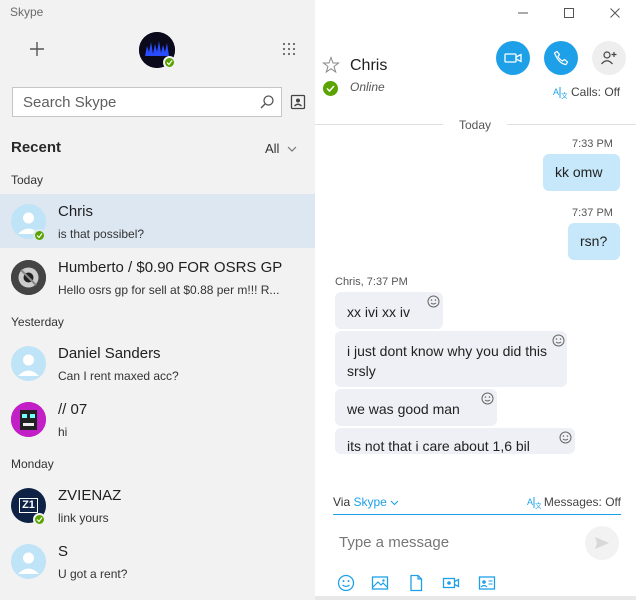 The width and height of the screenshot is (636, 600). I want to click on day-separator: Today, so click(475, 125).